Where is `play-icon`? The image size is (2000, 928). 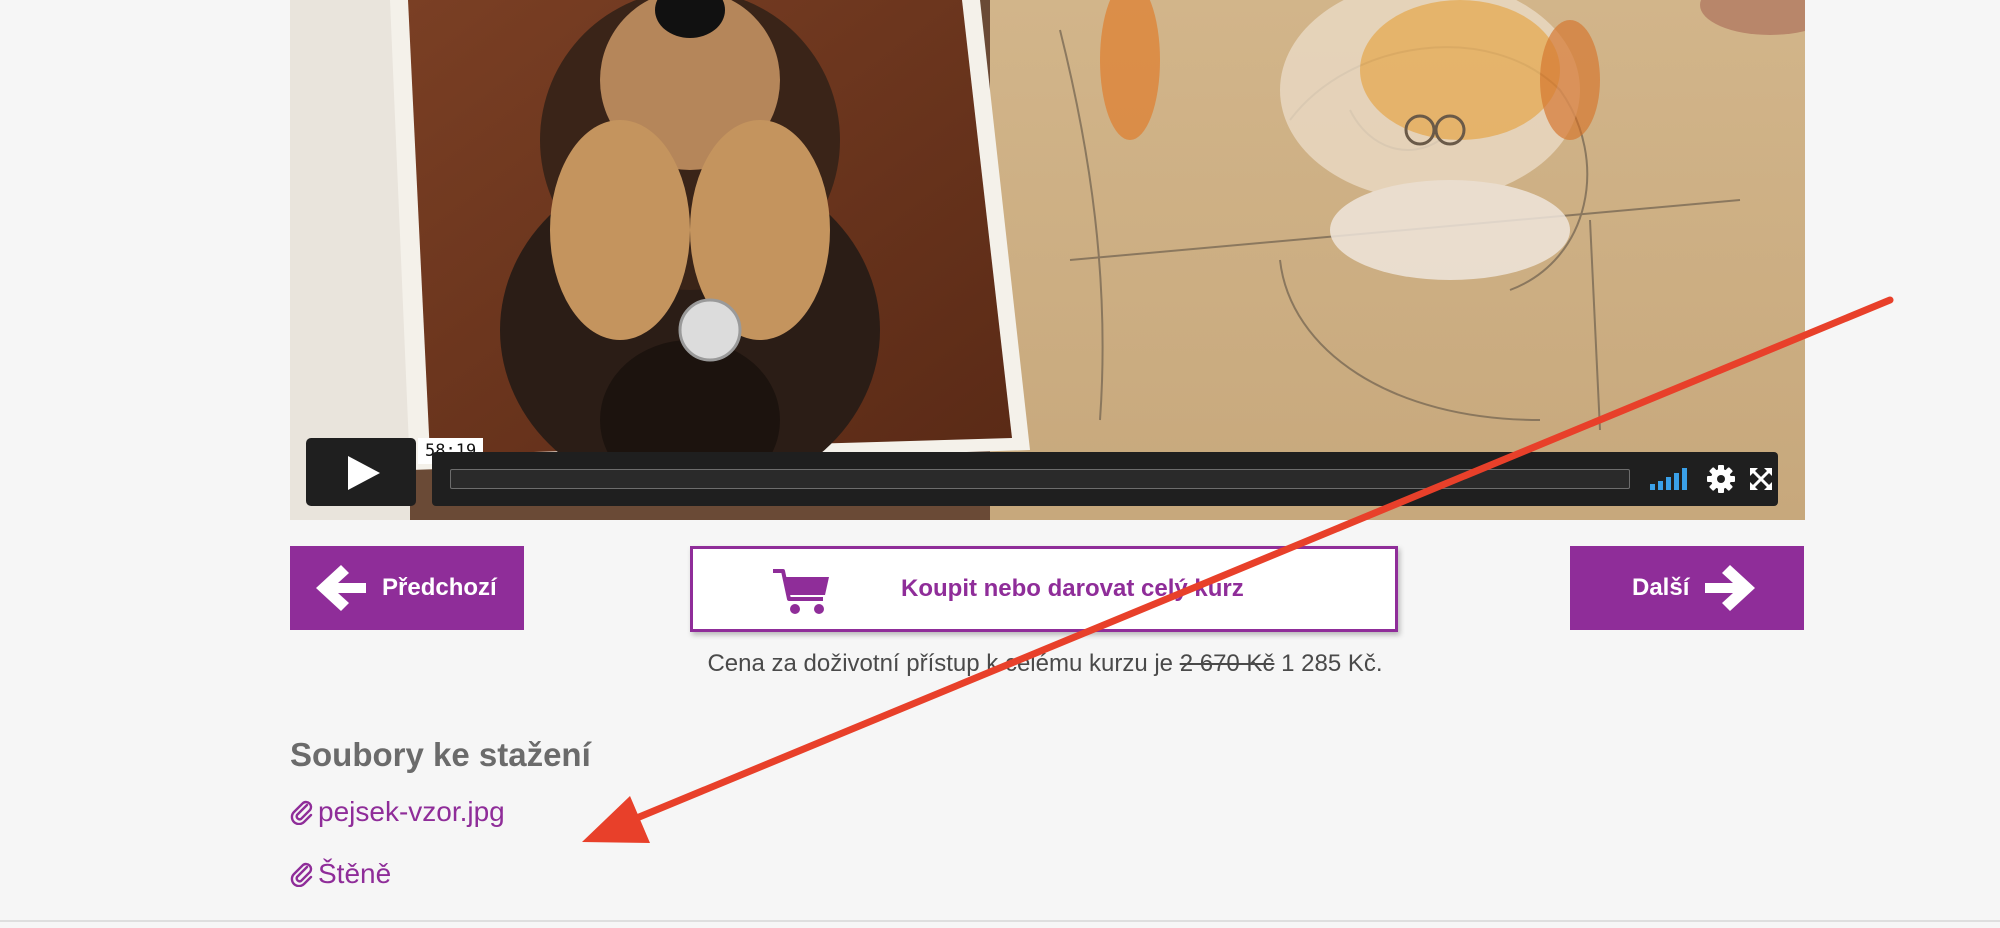 play-icon is located at coordinates (364, 473).